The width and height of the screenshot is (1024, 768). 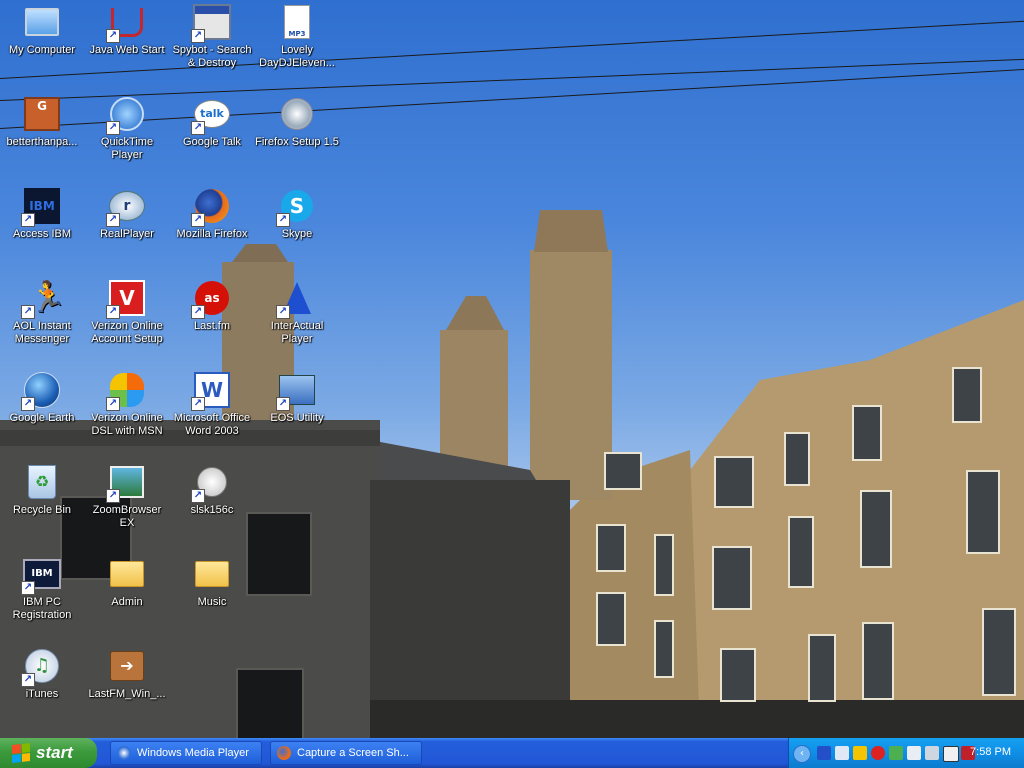 I want to click on realplayer-icon: r ↗, so click(x=126, y=207).